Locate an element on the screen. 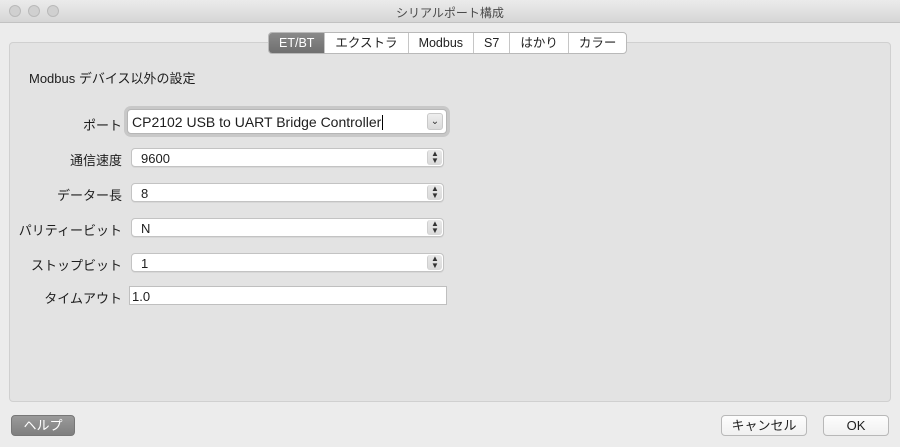 This screenshot has height=447, width=900. ok-button: OK is located at coordinates (856, 425).